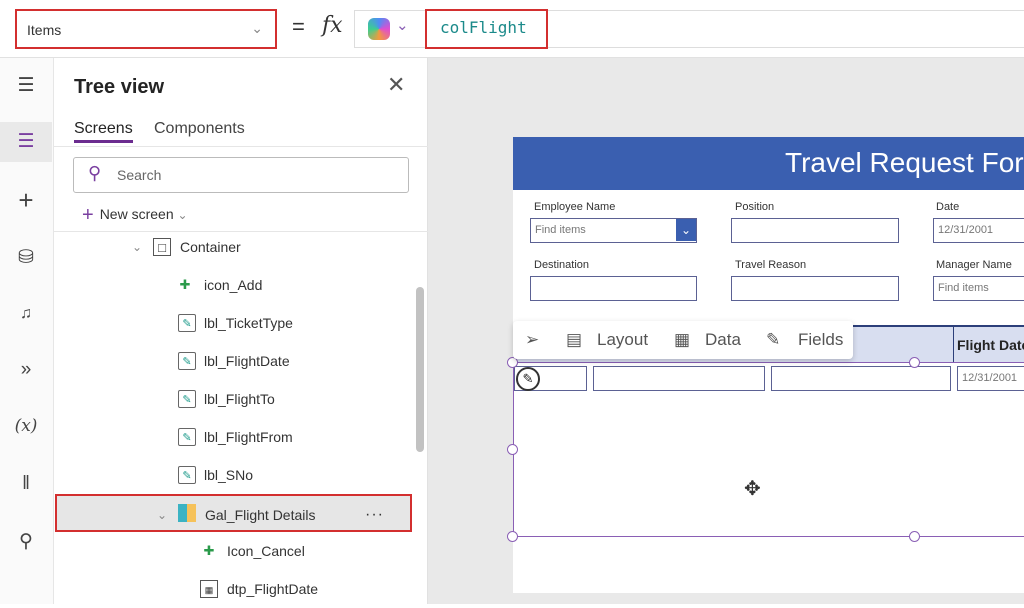 The height and width of the screenshot is (608, 1024). What do you see at coordinates (187, 513) in the screenshot?
I see `gallery-icon` at bounding box center [187, 513].